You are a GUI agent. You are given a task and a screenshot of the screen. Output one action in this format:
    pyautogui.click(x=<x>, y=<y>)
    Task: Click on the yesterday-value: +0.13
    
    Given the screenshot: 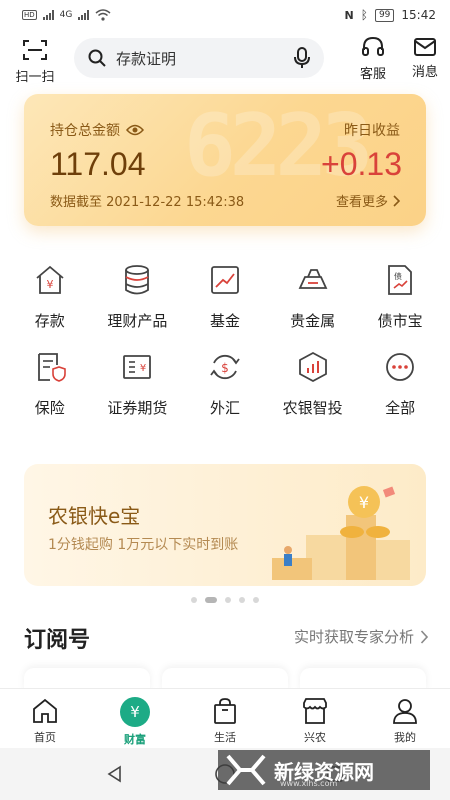 What is the action you would take?
    pyautogui.click(x=361, y=164)
    